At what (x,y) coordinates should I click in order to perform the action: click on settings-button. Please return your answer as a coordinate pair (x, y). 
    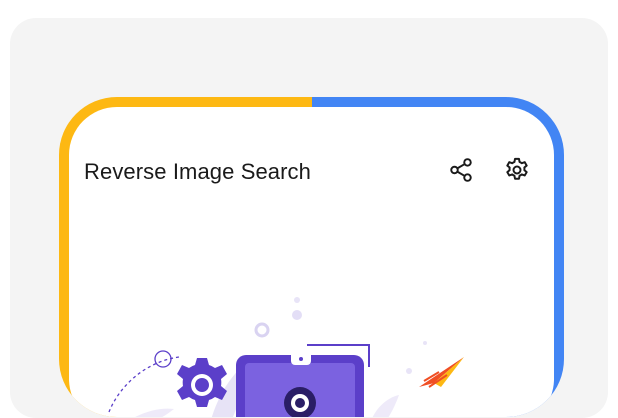
    Looking at the image, I should click on (517, 170).